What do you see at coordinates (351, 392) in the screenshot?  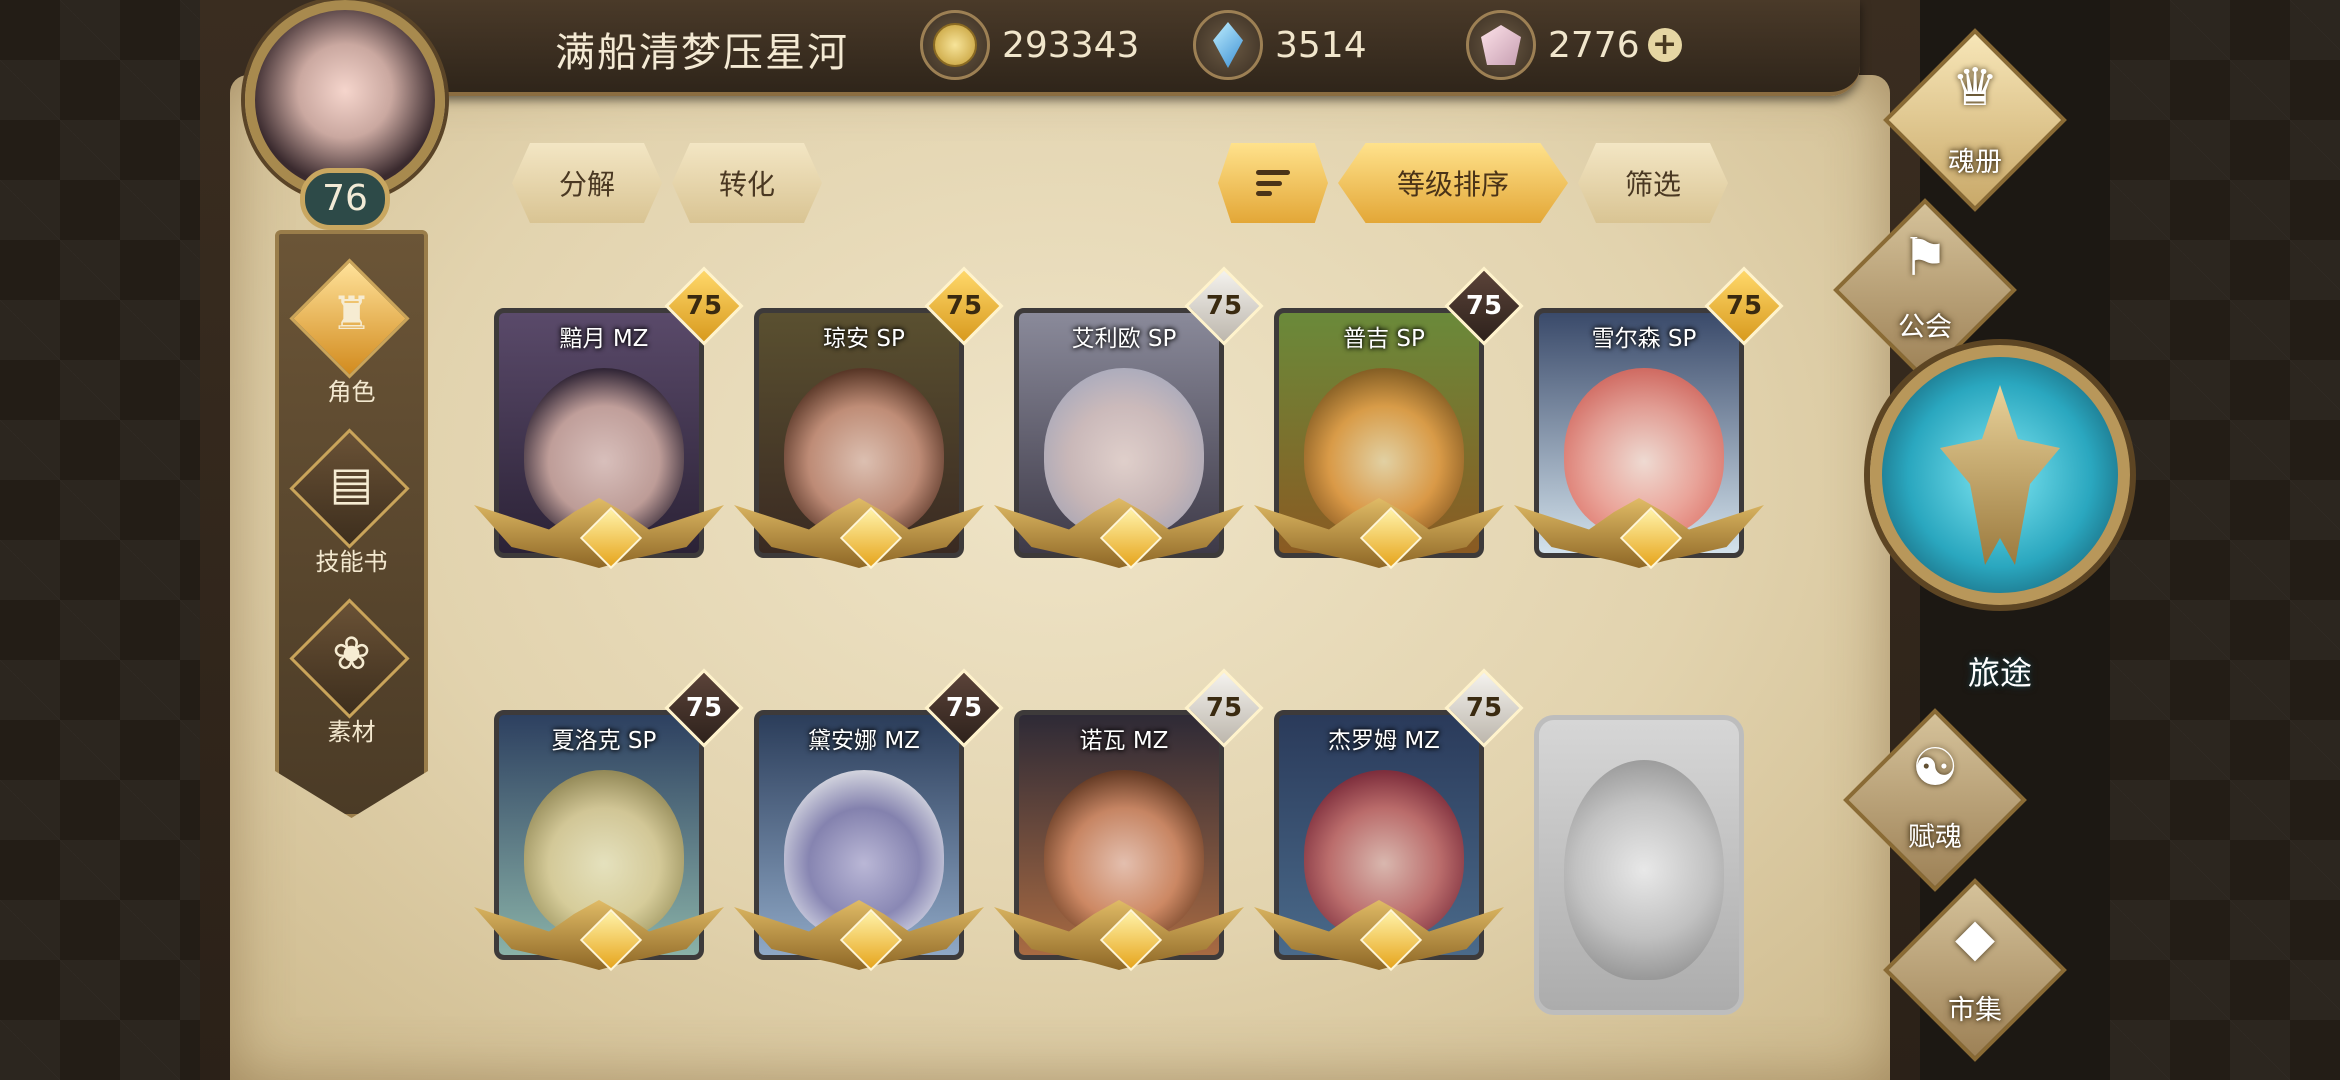 I see `sidebar-item-label: 角色` at bounding box center [351, 392].